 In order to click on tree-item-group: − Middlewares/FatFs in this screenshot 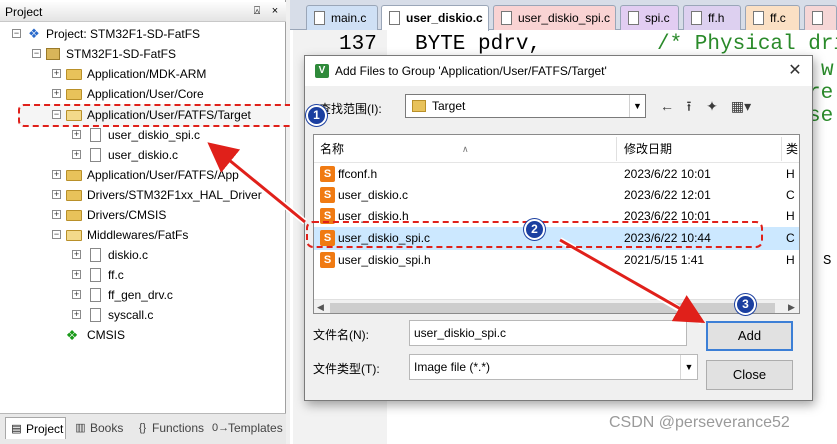, I will do `click(142, 235)`.